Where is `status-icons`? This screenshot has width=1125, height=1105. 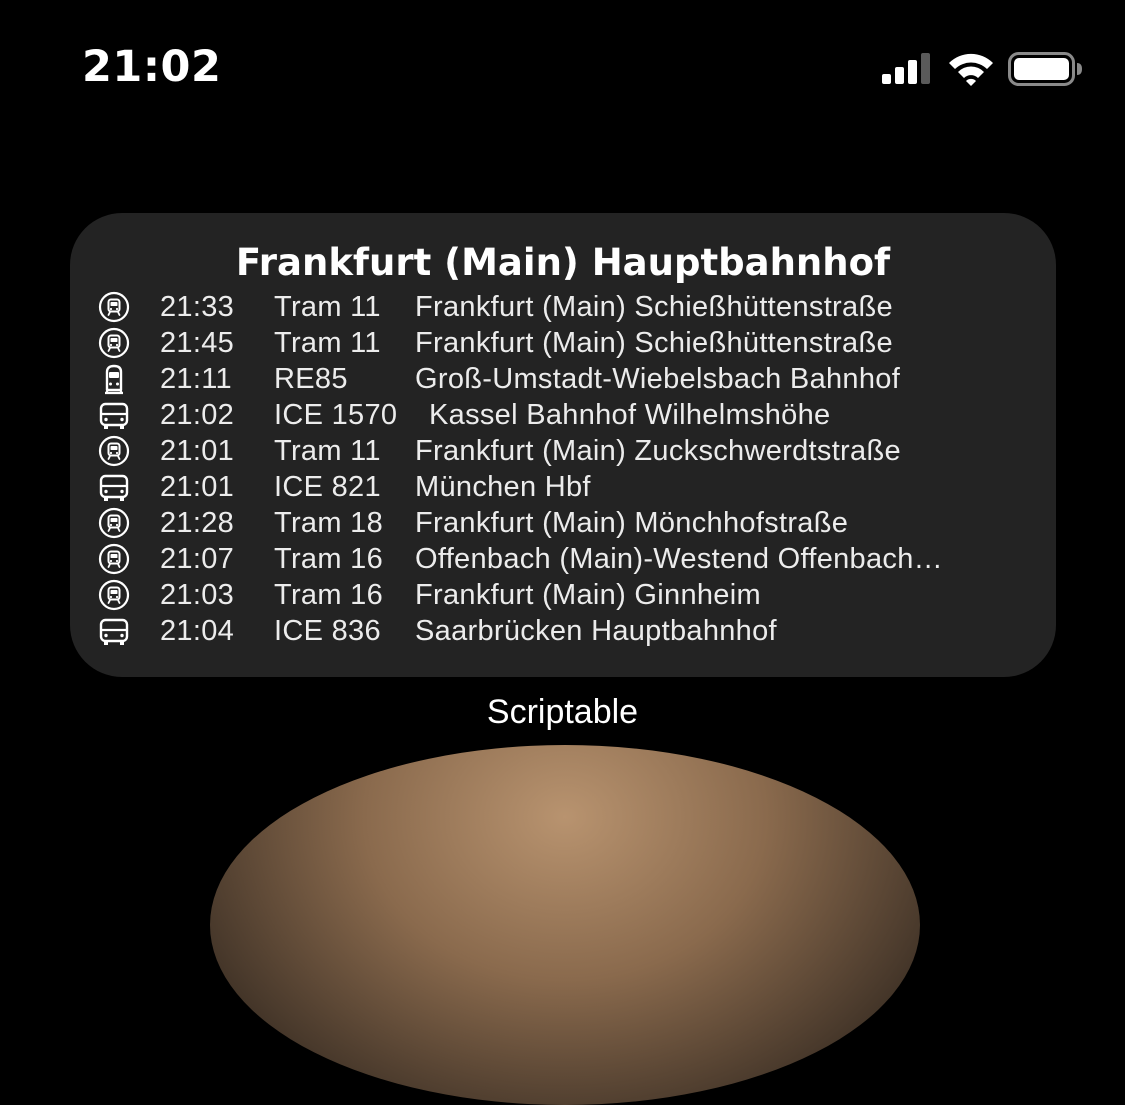
status-icons is located at coordinates (982, 69).